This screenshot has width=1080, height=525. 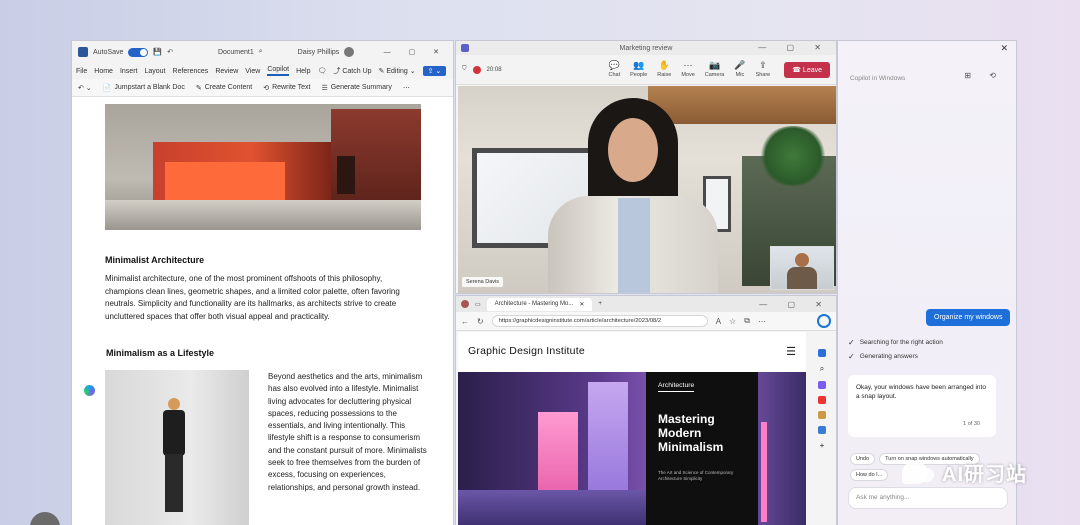 What do you see at coordinates (352, 71) in the screenshot?
I see `catch-up-button: ⤴ Catch Up` at bounding box center [352, 71].